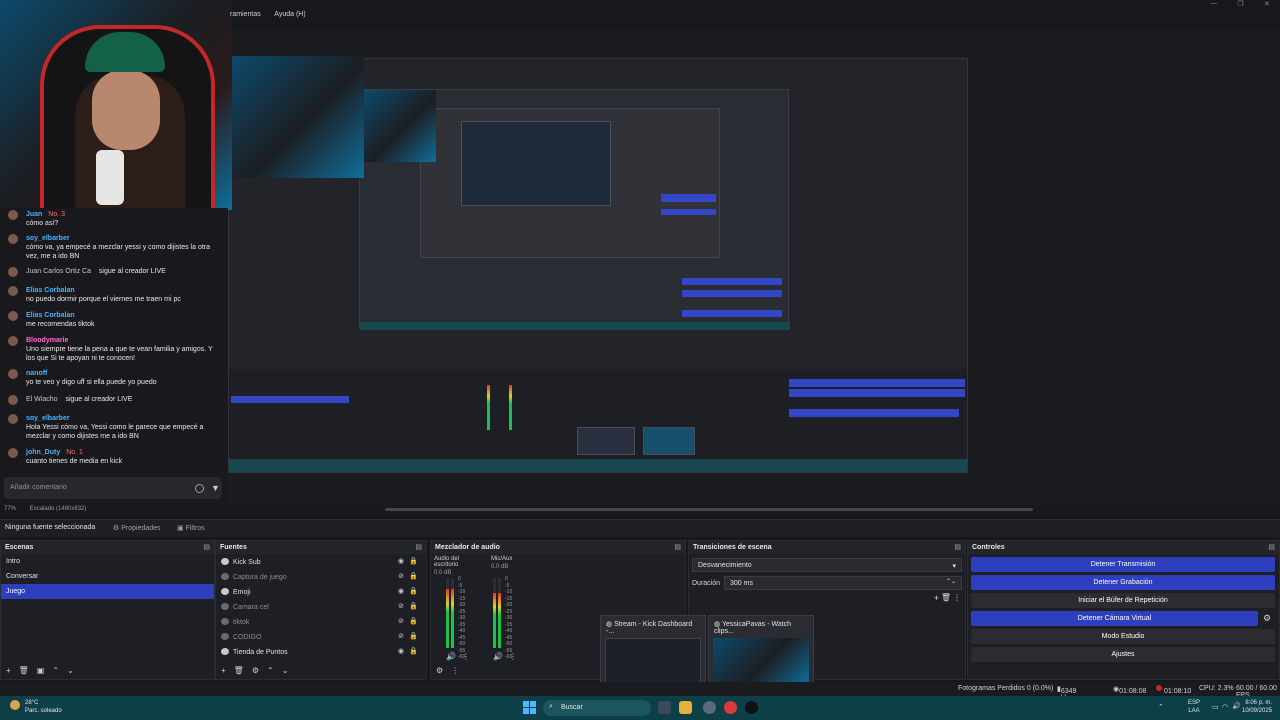 The image size is (1280, 720). I want to click on scenes-dock: Escenas ▤ Intro Conversar Juego + 🗑 ▣ ⌃ ⌄, so click(107, 610).